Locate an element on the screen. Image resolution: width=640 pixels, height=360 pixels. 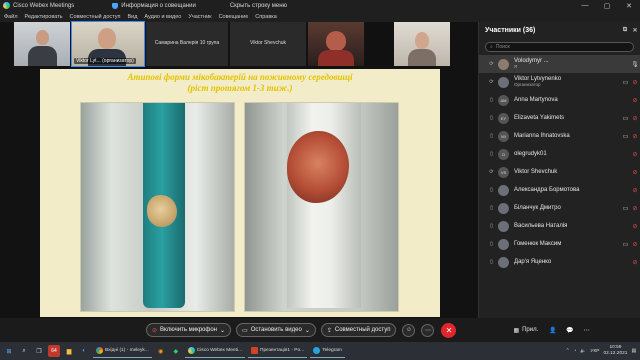
participant-name: Viktor Shevchuk is located at coordinates (536, 172).